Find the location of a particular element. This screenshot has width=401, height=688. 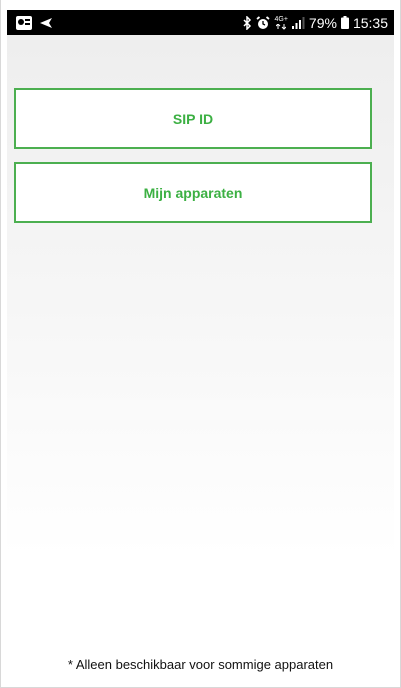

battery-percent: 79% is located at coordinates (322, 22).